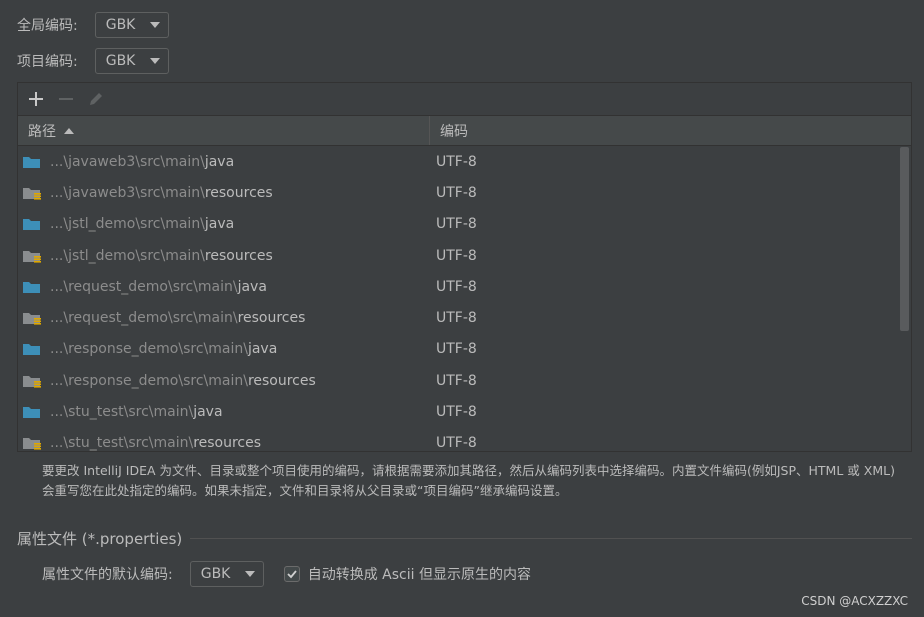  I want to click on watermark: CSDN @ACXZZXC, so click(854, 601).